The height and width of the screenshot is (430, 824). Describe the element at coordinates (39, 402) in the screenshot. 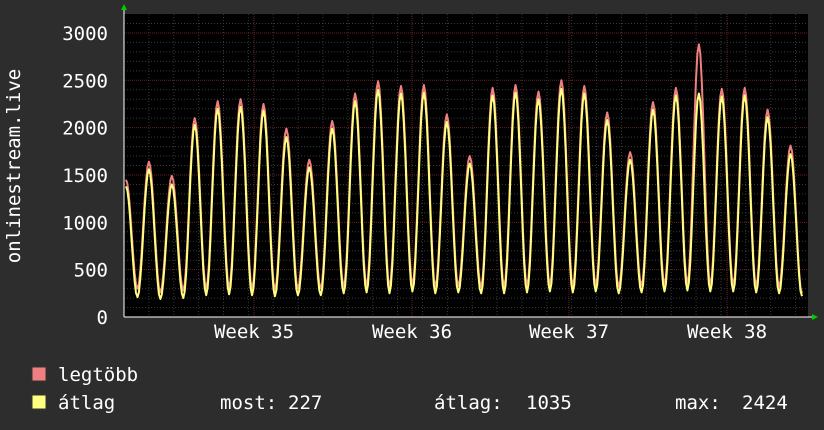

I see `legend-swatch-avg` at that location.